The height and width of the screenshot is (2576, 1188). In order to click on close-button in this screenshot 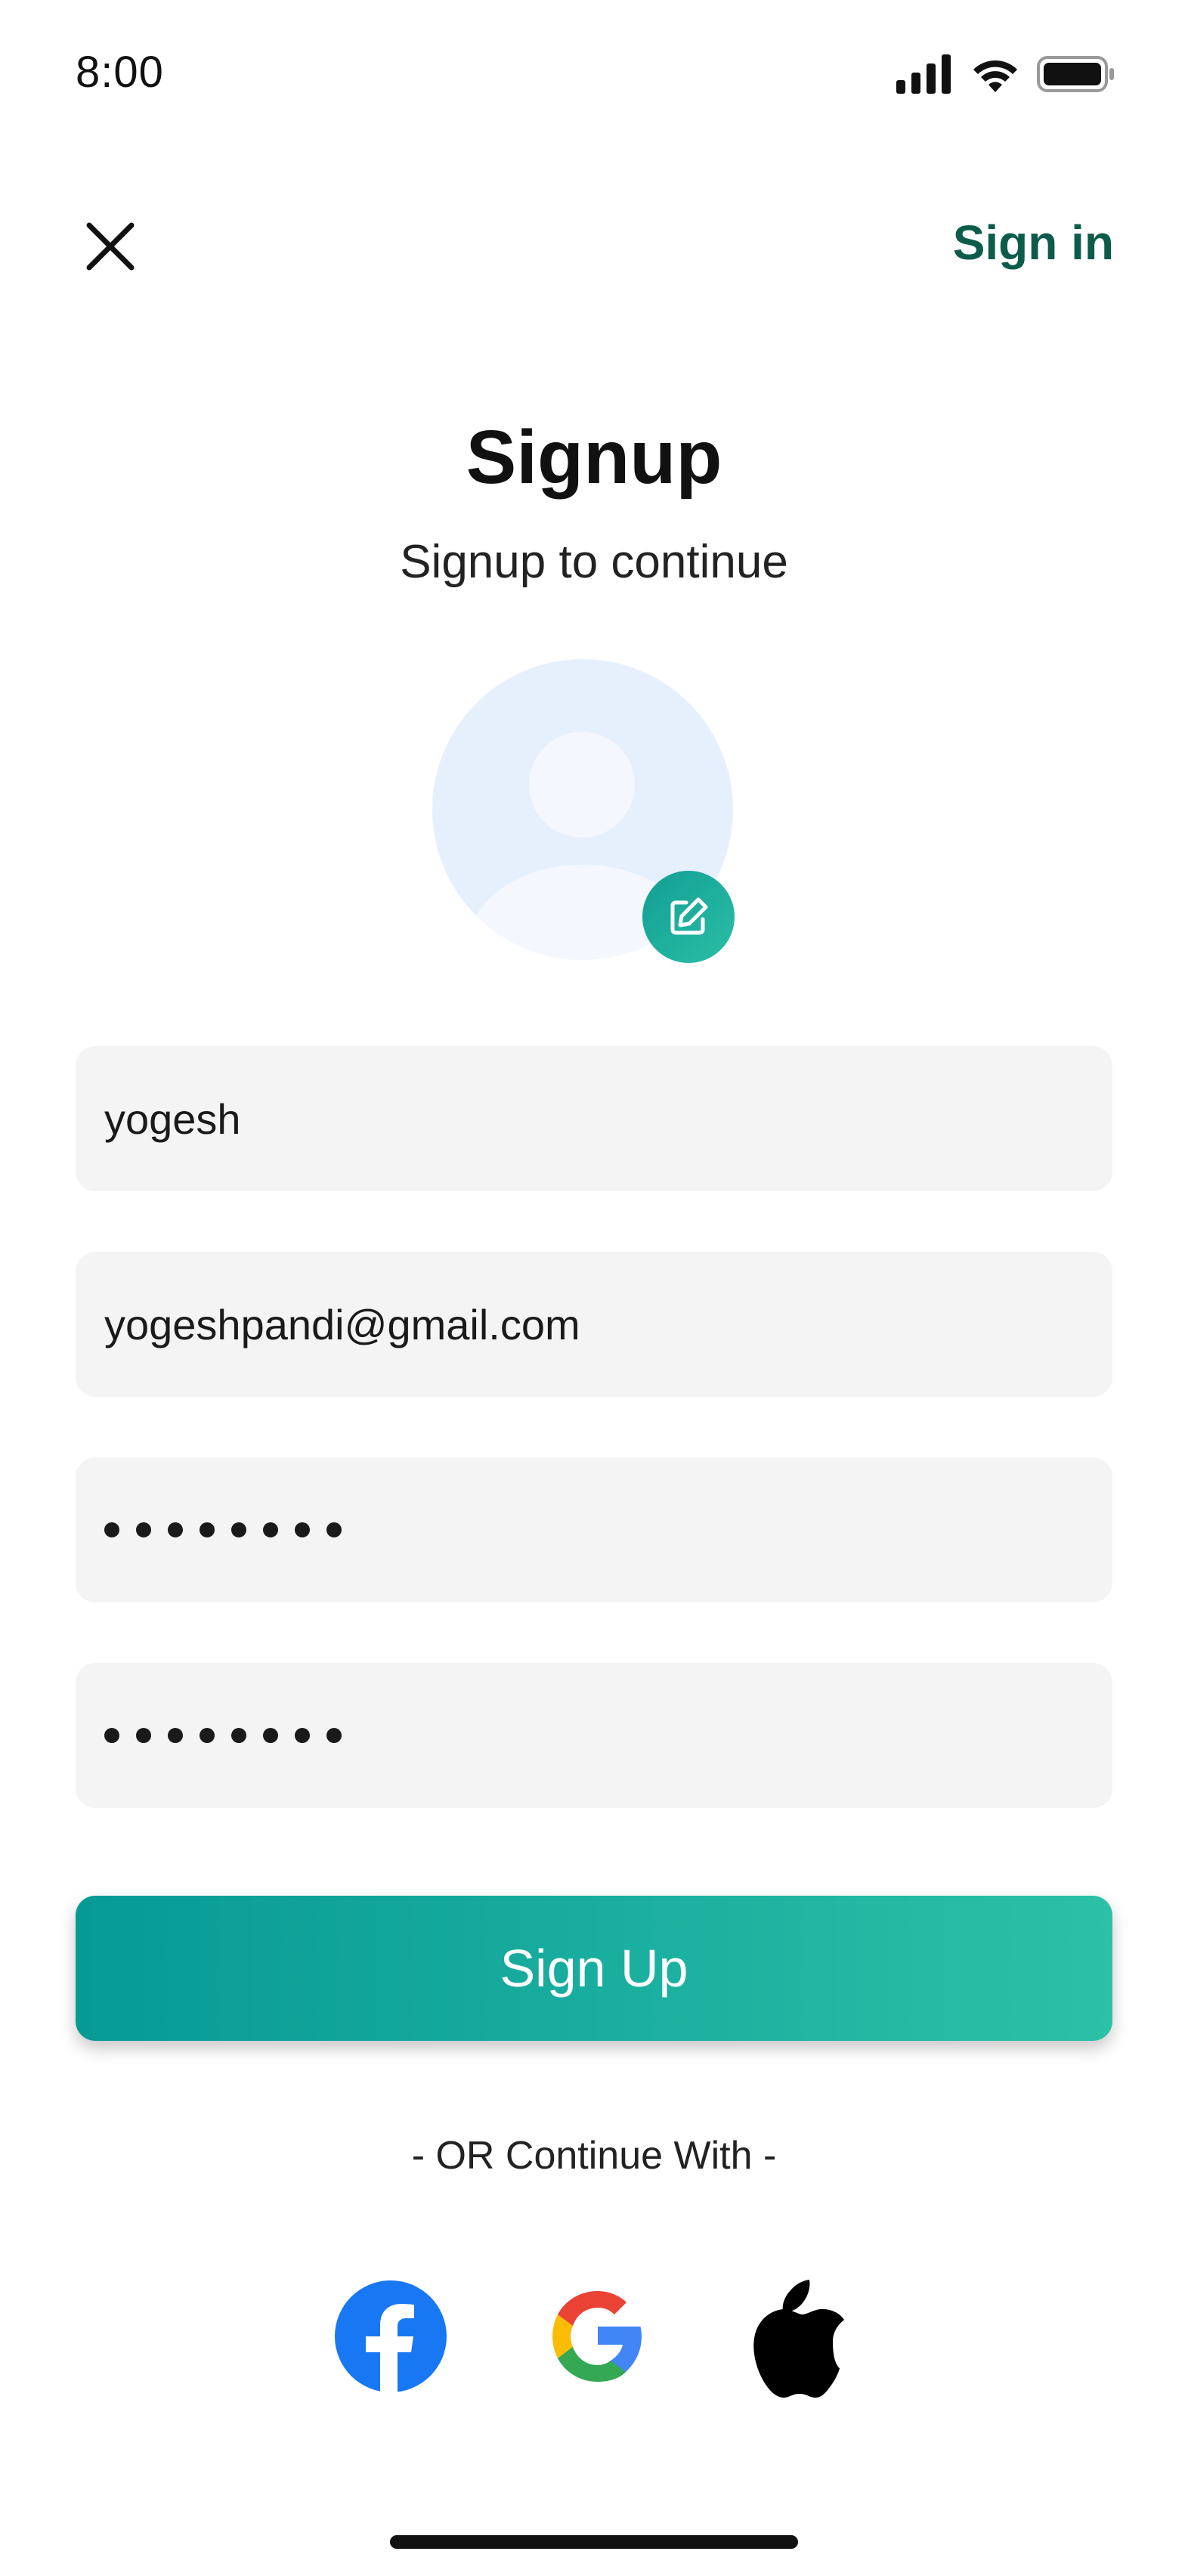, I will do `click(111, 246)`.